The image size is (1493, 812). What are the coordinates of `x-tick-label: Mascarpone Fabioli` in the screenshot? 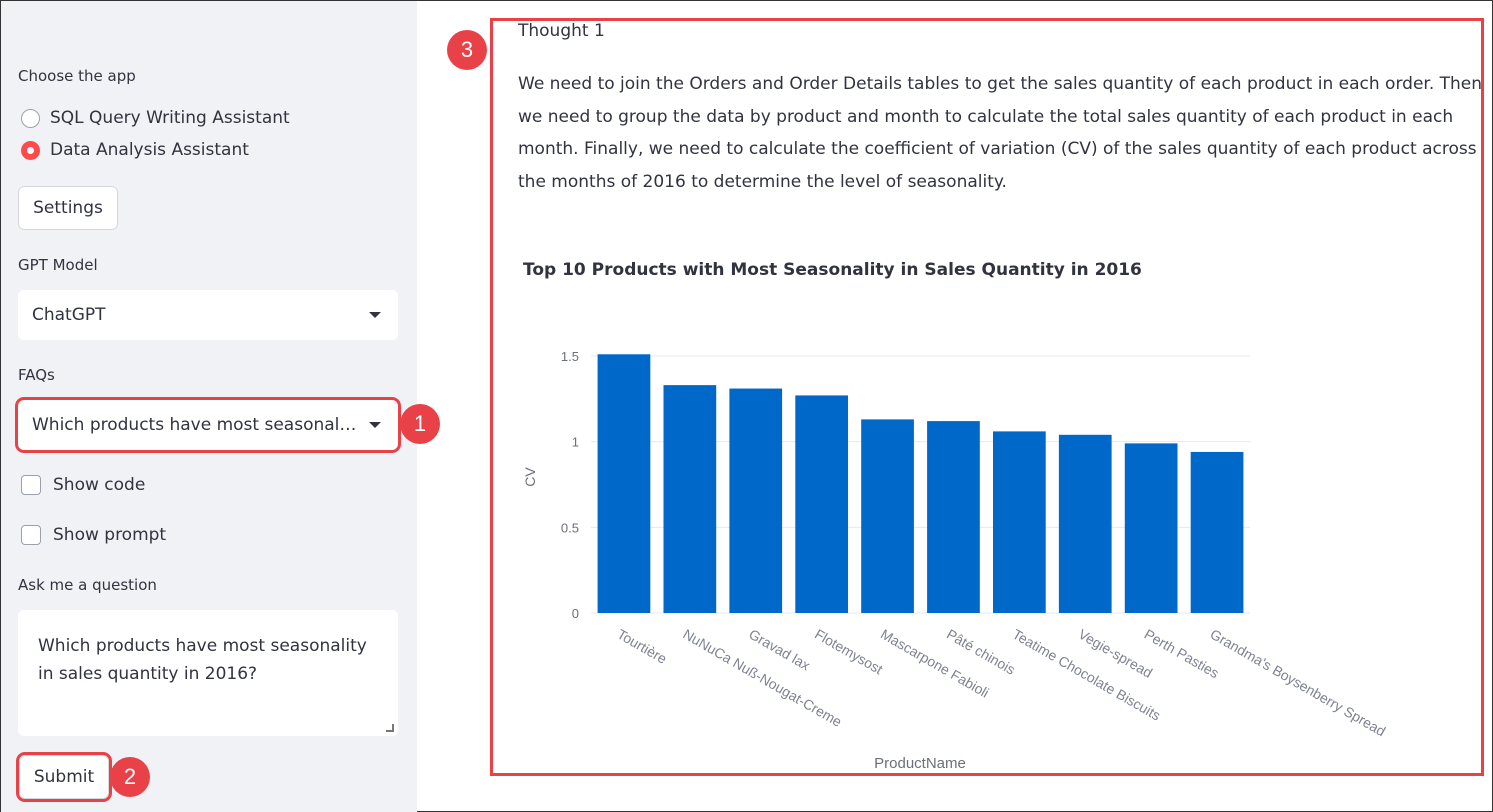 It's located at (935, 663).